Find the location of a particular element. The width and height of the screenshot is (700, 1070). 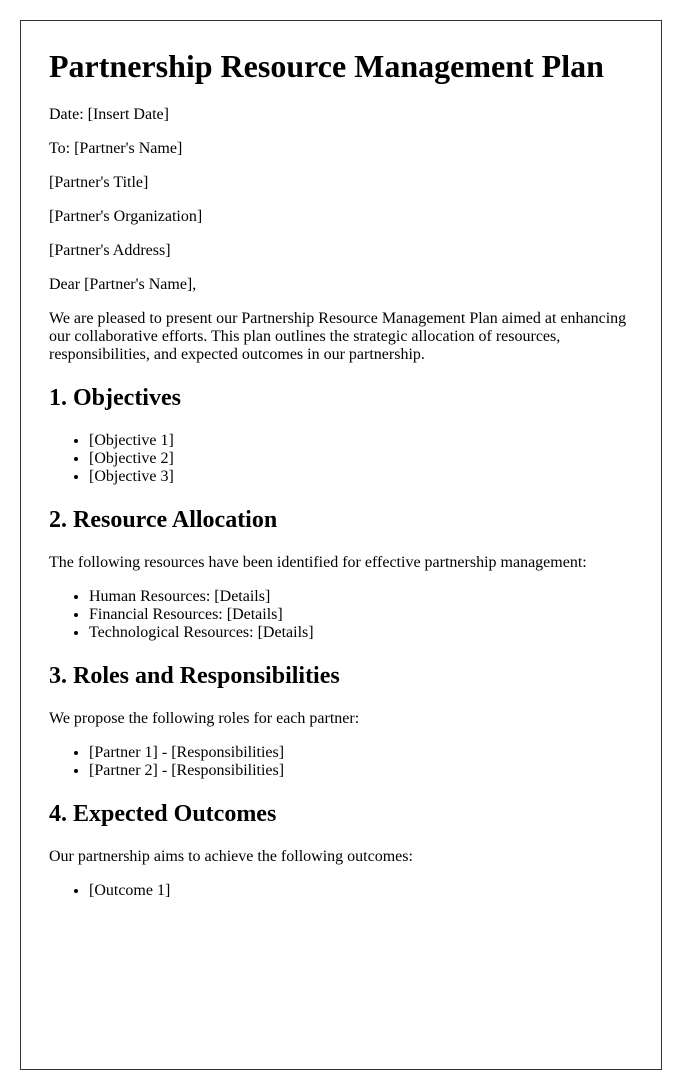

outcomes-list: [Outcome 1] is located at coordinates (341, 891).